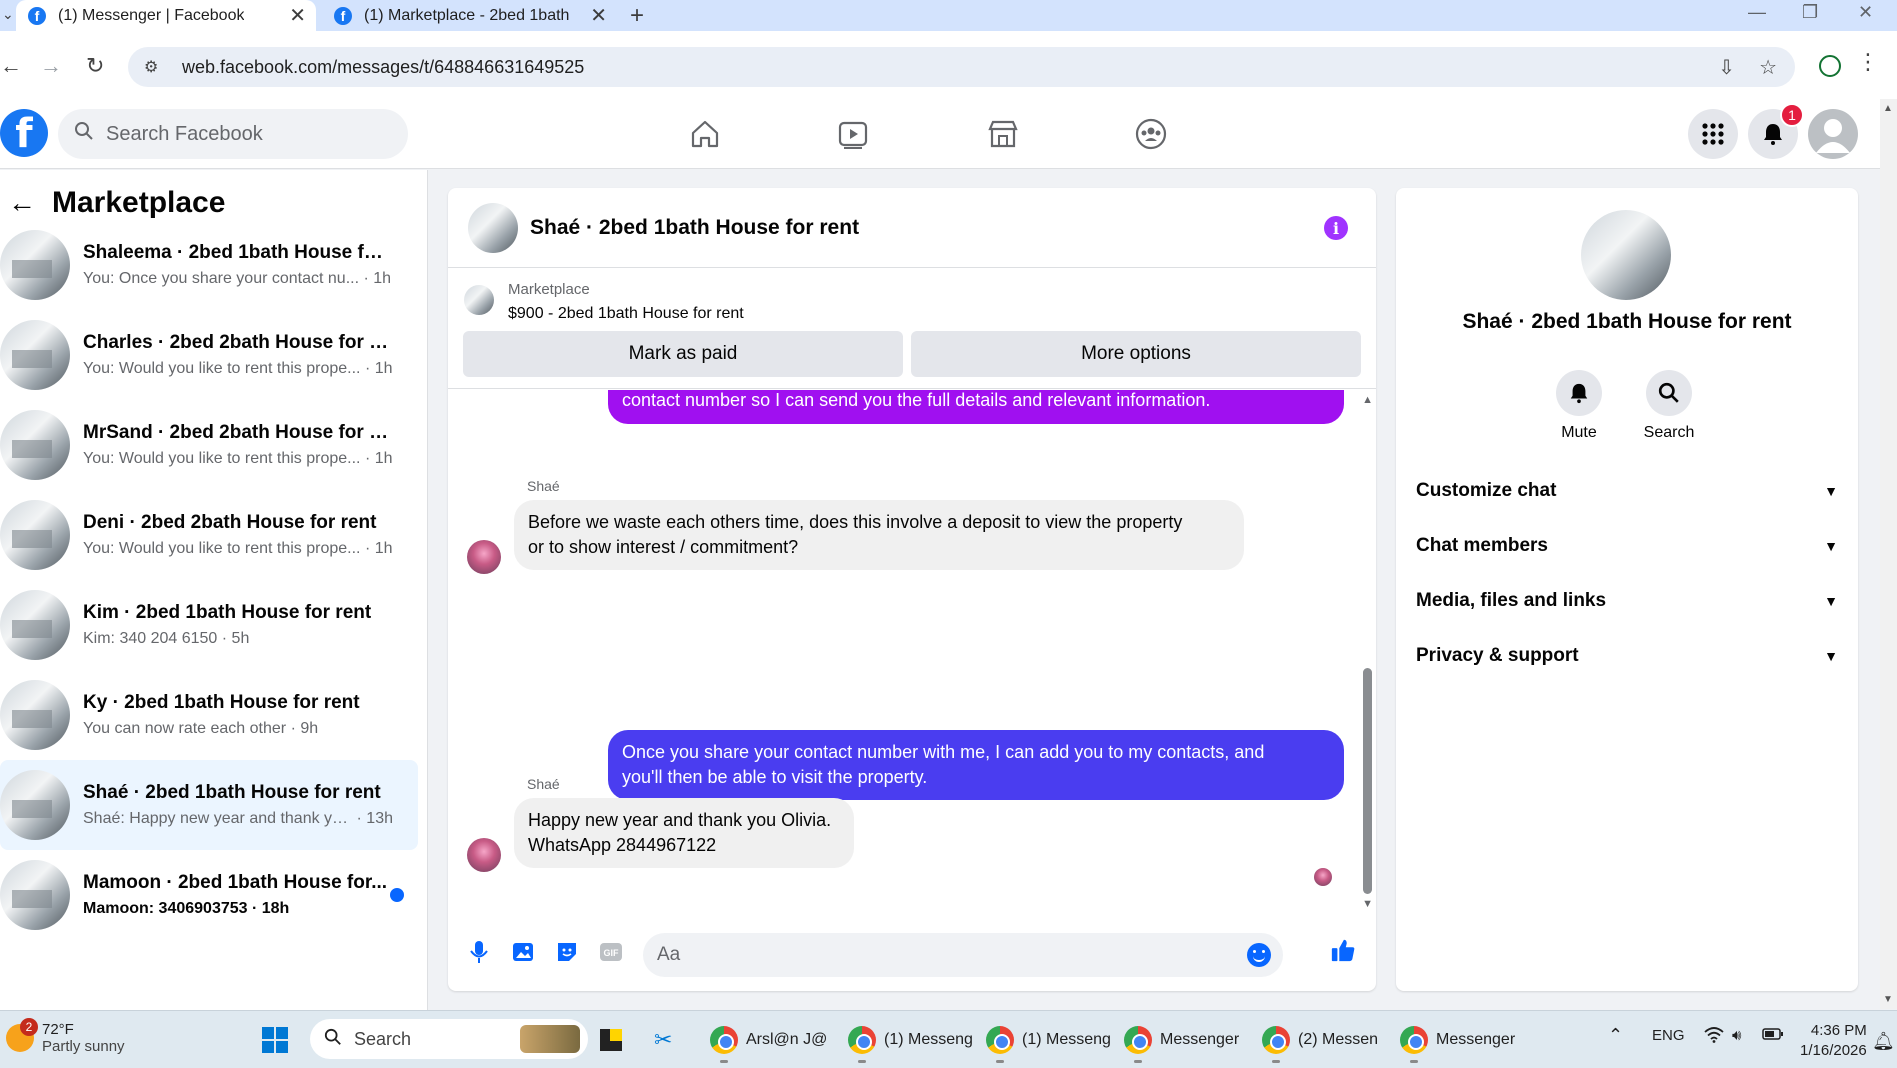 This screenshot has width=1897, height=1068. What do you see at coordinates (1136, 354) in the screenshot?
I see `more-options-button: More options` at bounding box center [1136, 354].